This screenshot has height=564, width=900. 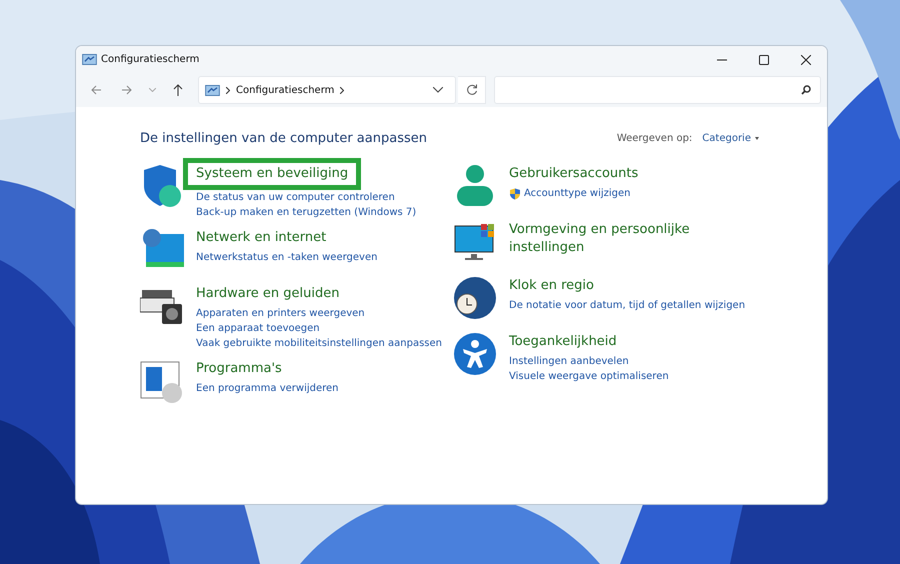 I want to click on category-title: Klok en regio, so click(x=551, y=286).